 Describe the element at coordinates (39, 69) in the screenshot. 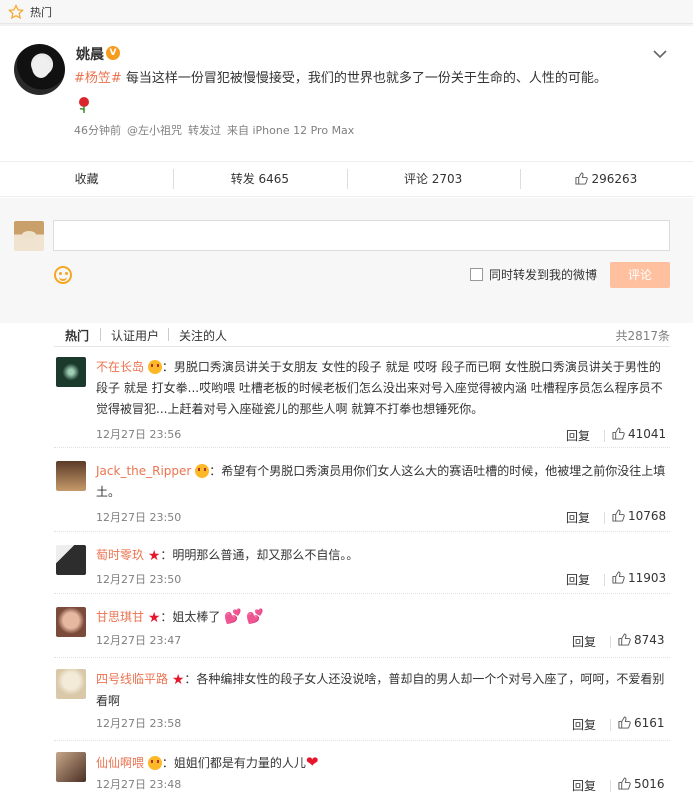

I see `author-avatar` at that location.